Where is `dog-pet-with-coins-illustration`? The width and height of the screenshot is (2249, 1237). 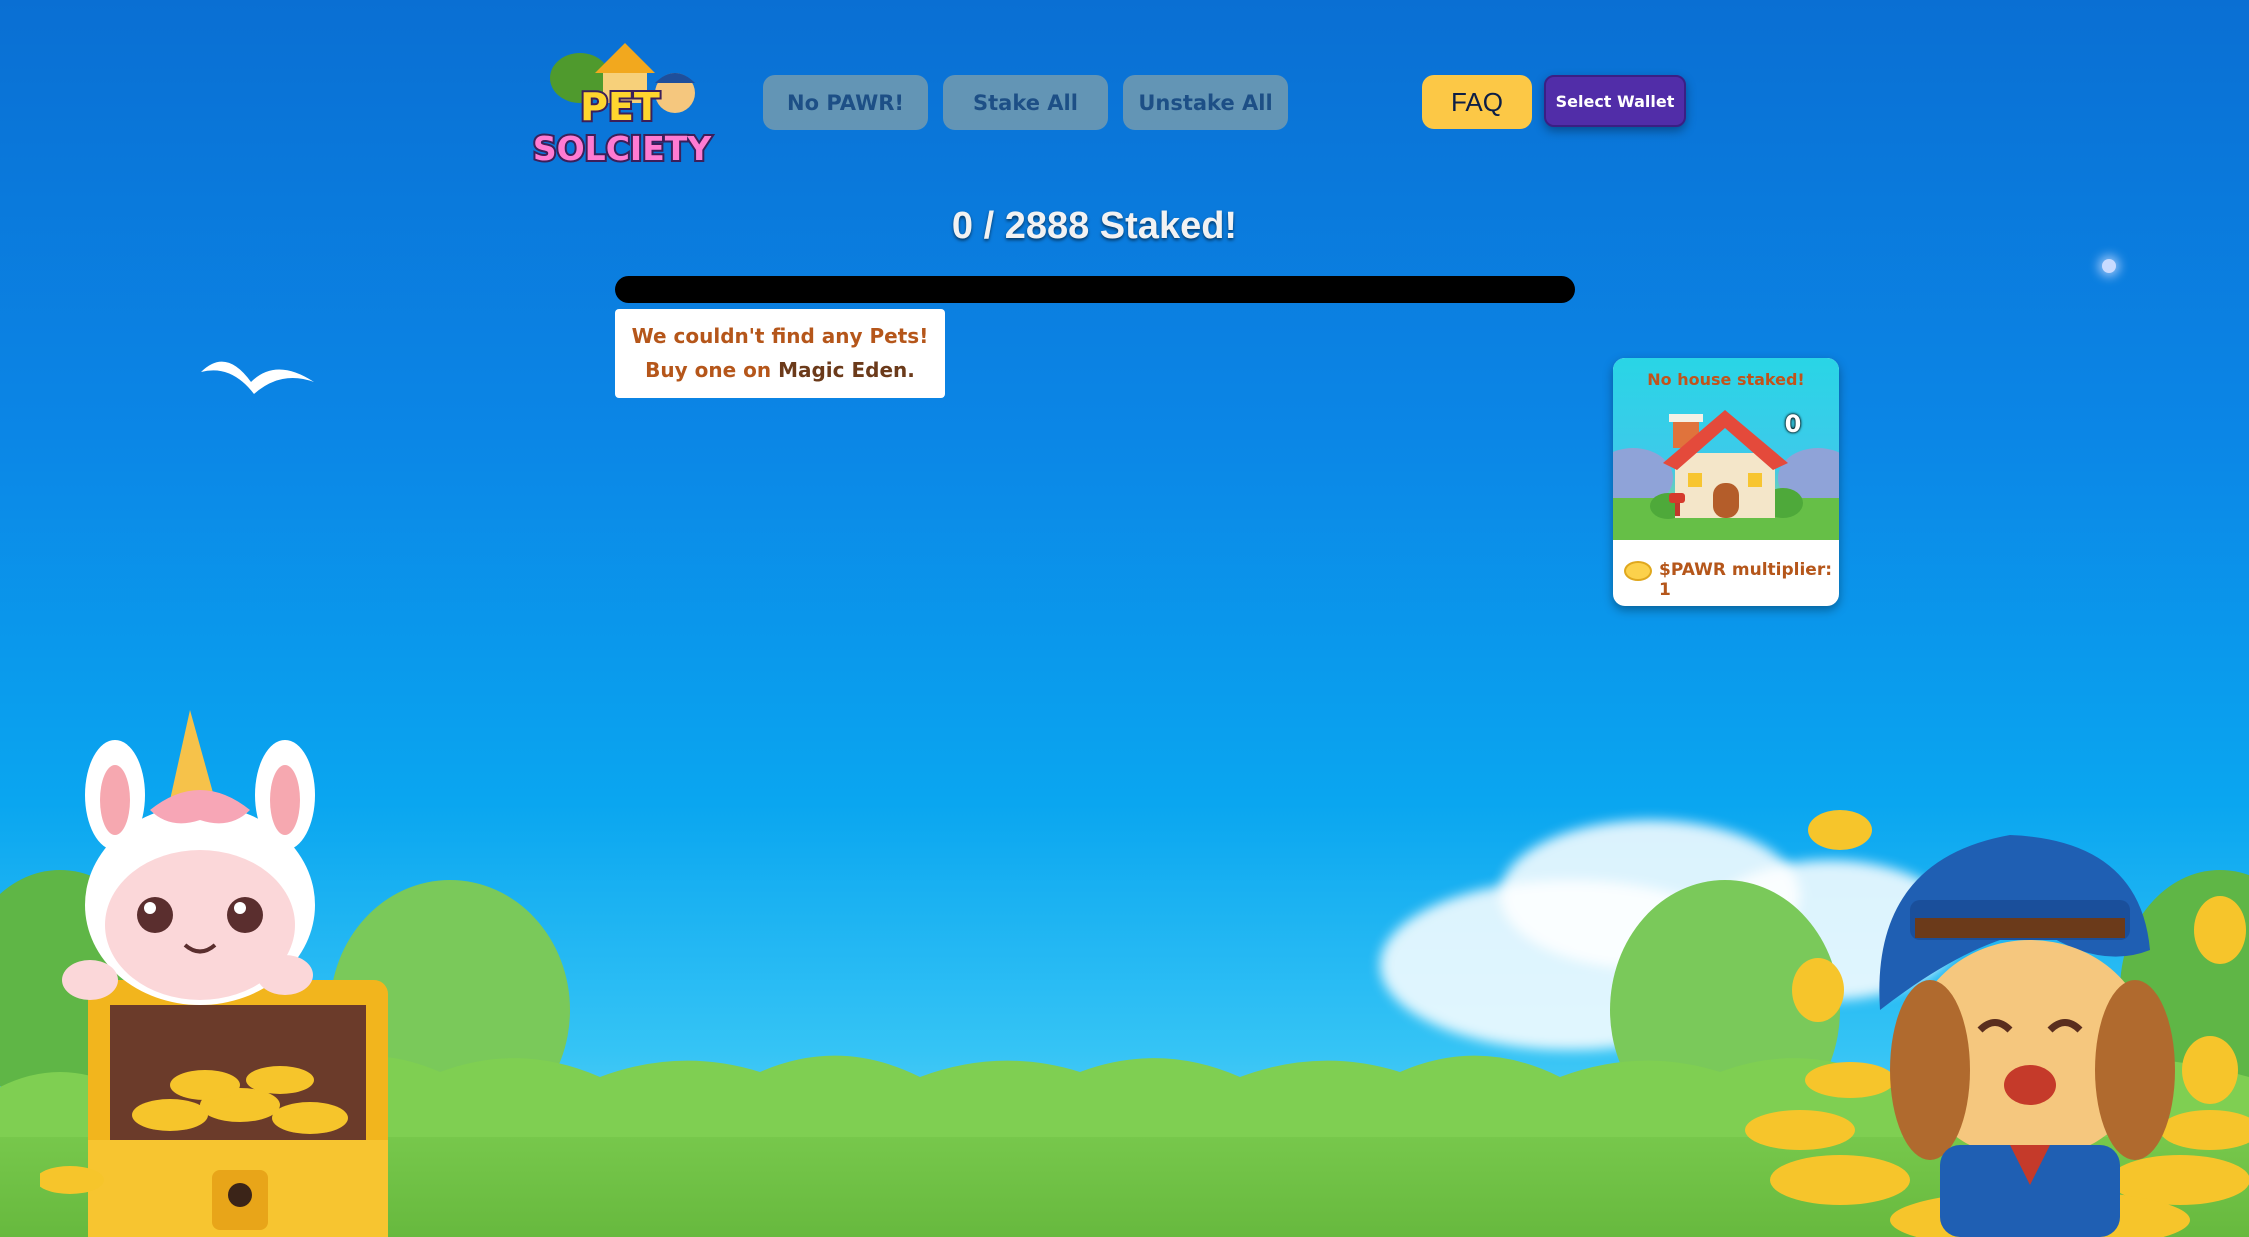 dog-pet-with-coins-illustration is located at coordinates (1997, 1023).